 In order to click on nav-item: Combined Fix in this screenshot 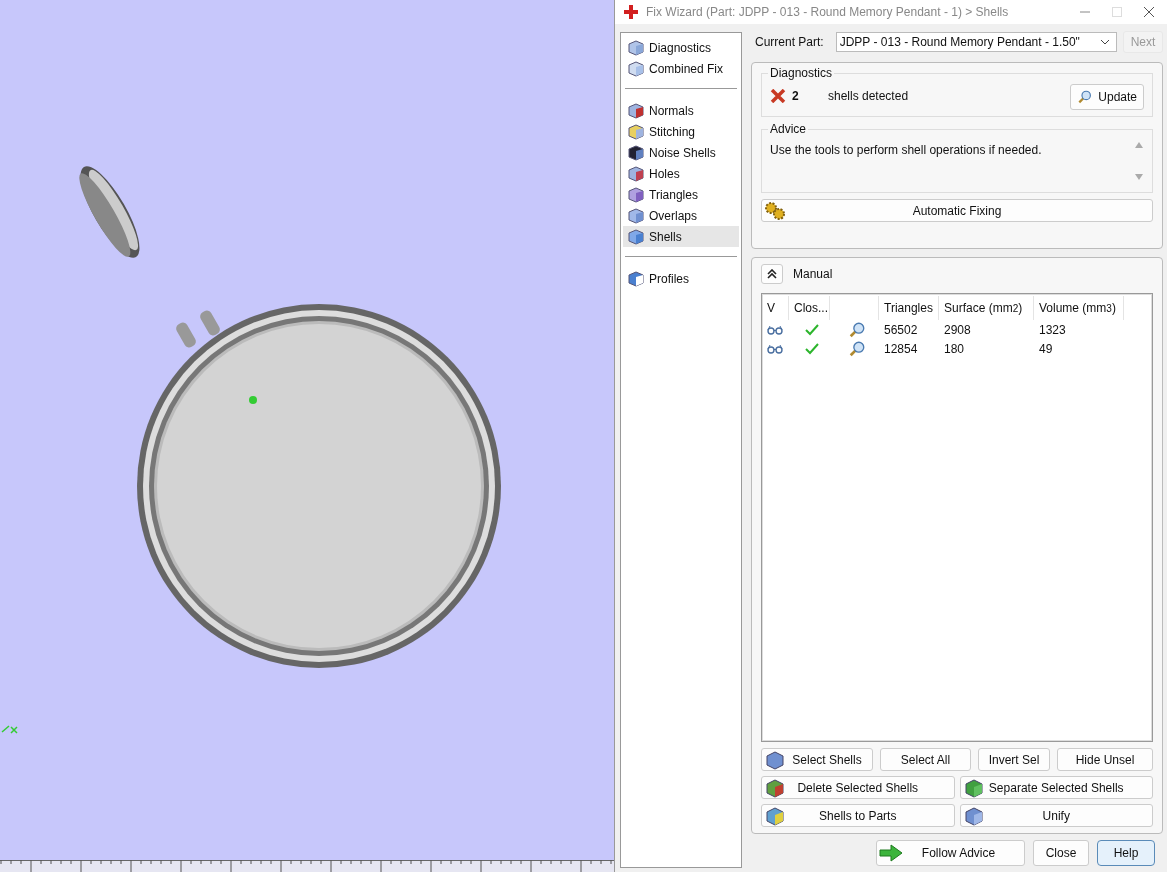, I will do `click(681, 68)`.